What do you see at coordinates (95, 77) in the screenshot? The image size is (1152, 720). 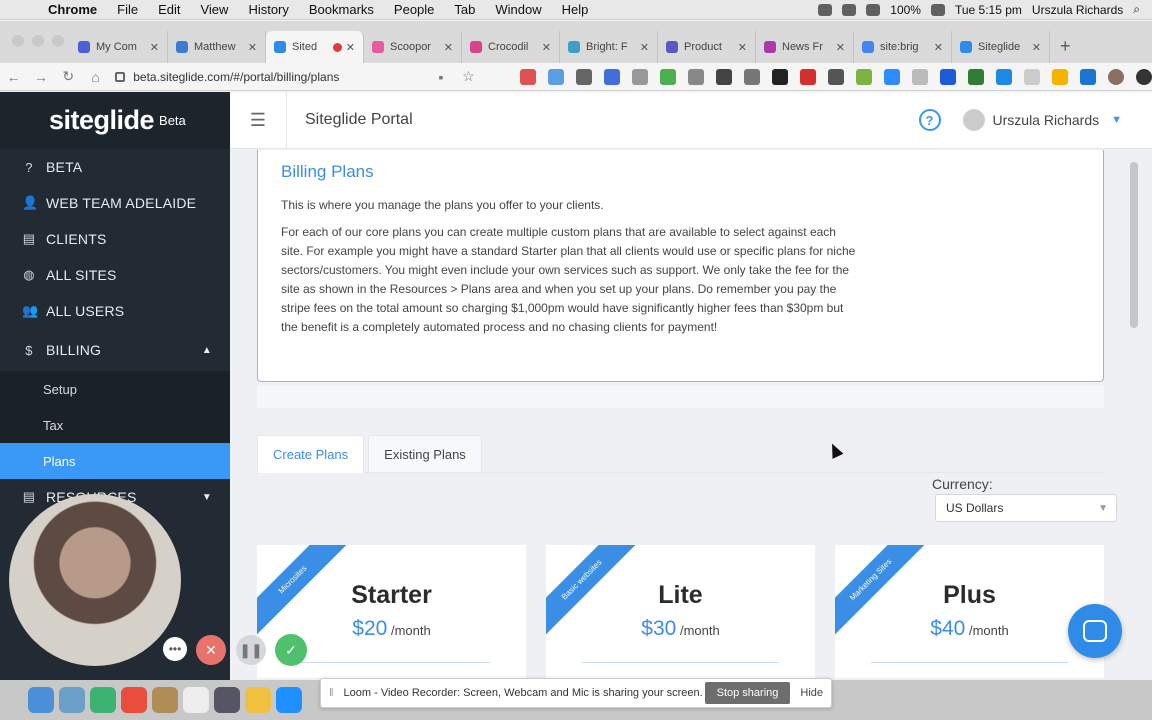 I see `home-icon: ⌂` at bounding box center [95, 77].